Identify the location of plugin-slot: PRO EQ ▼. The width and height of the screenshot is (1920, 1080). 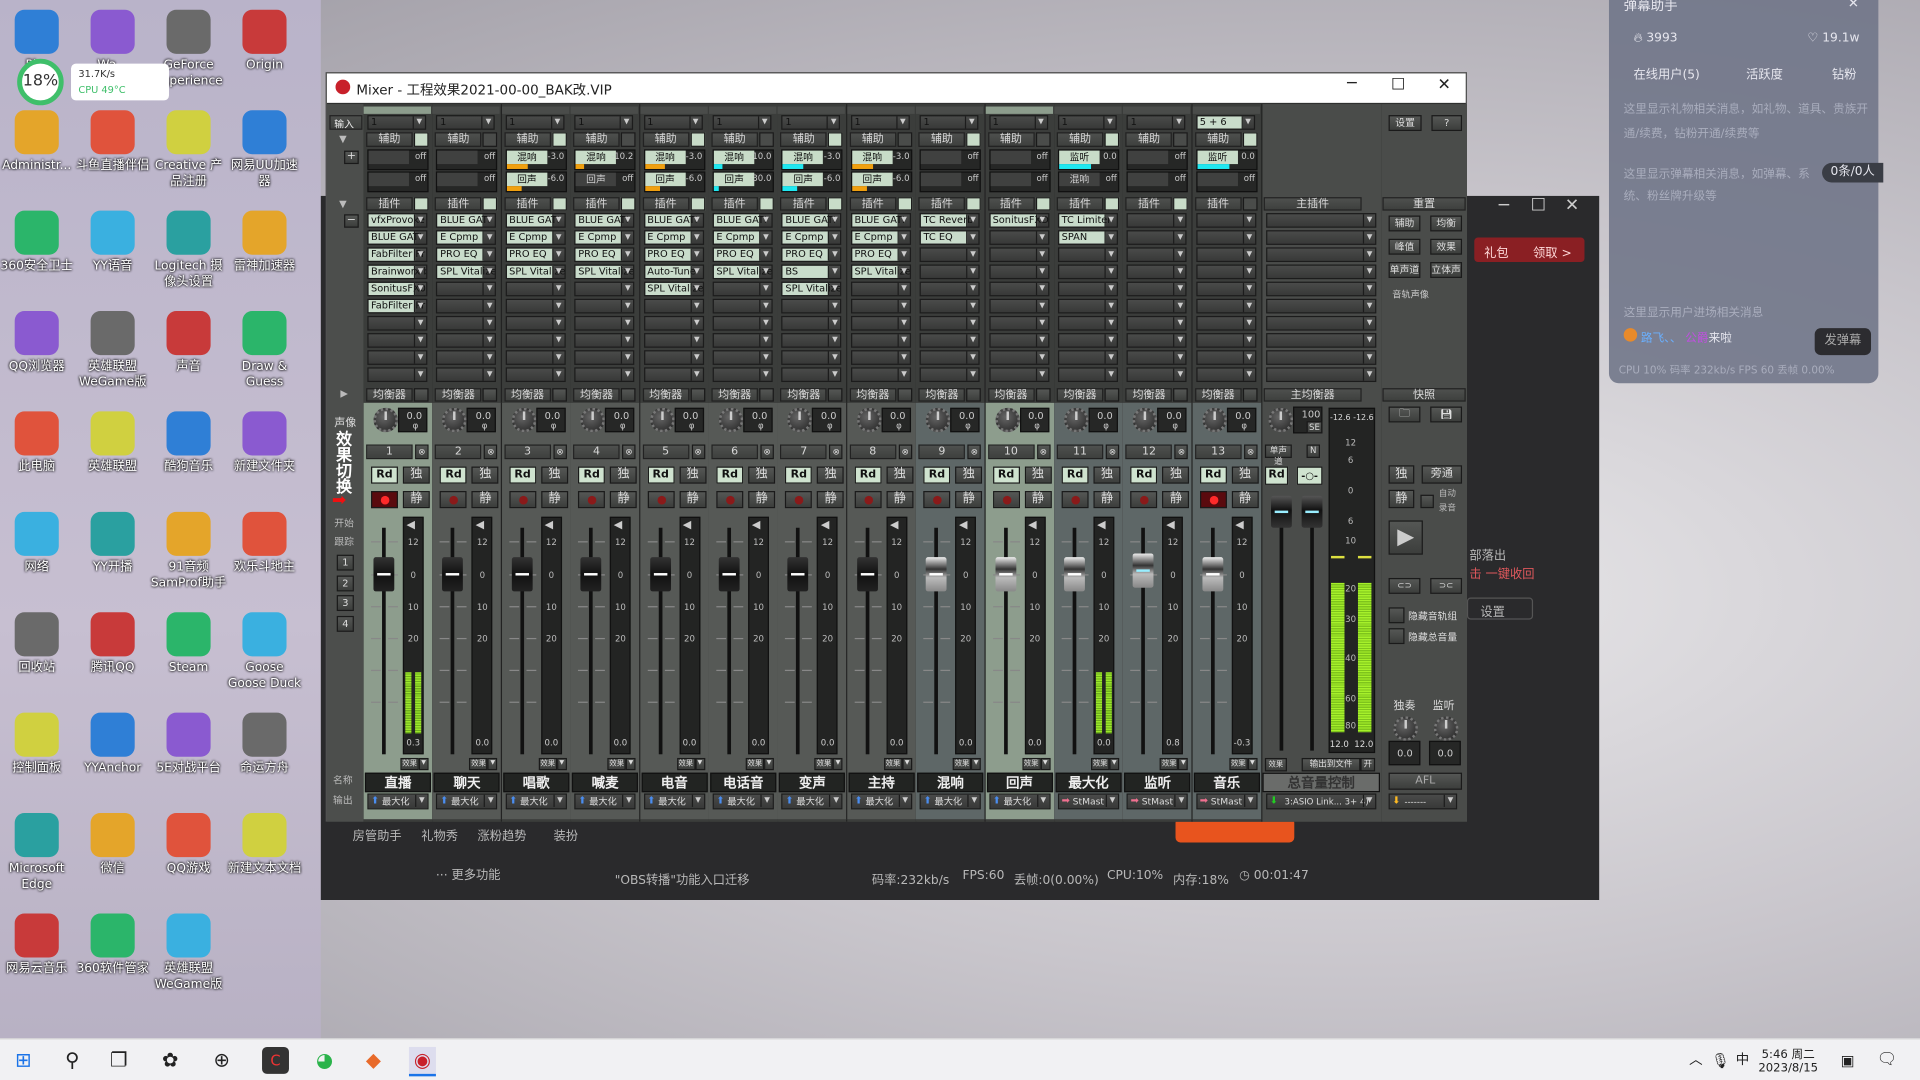
(466, 255).